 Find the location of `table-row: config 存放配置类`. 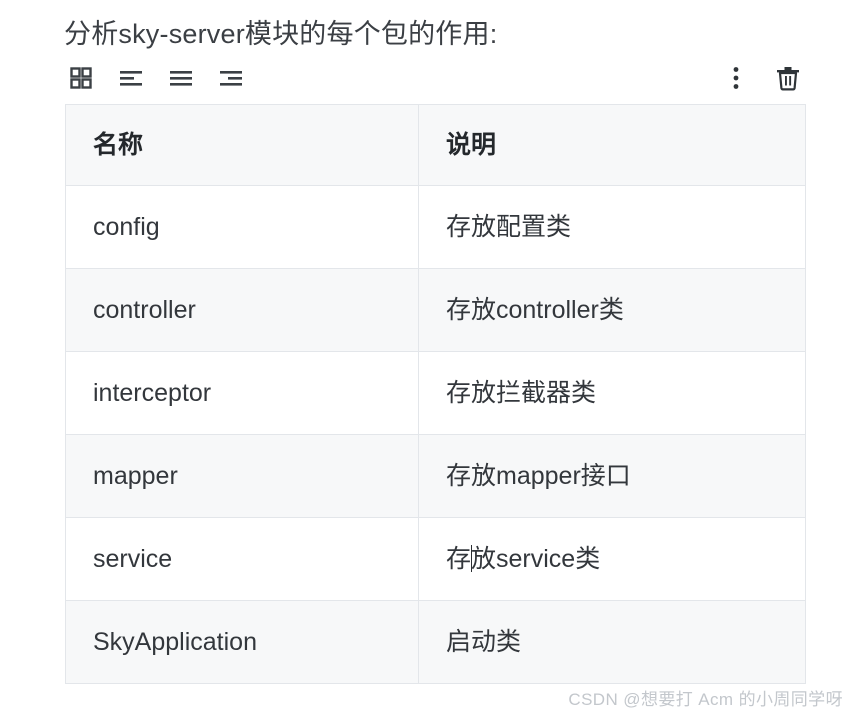

table-row: config 存放配置类 is located at coordinates (435, 227).